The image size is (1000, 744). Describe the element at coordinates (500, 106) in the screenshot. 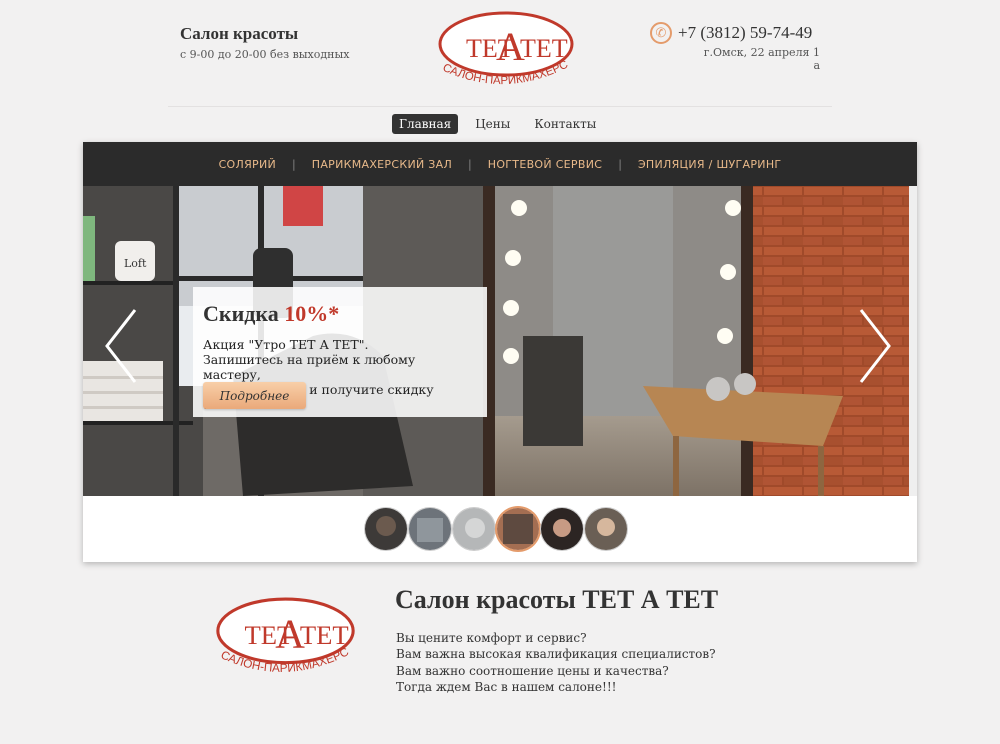

I see `header-divider` at that location.